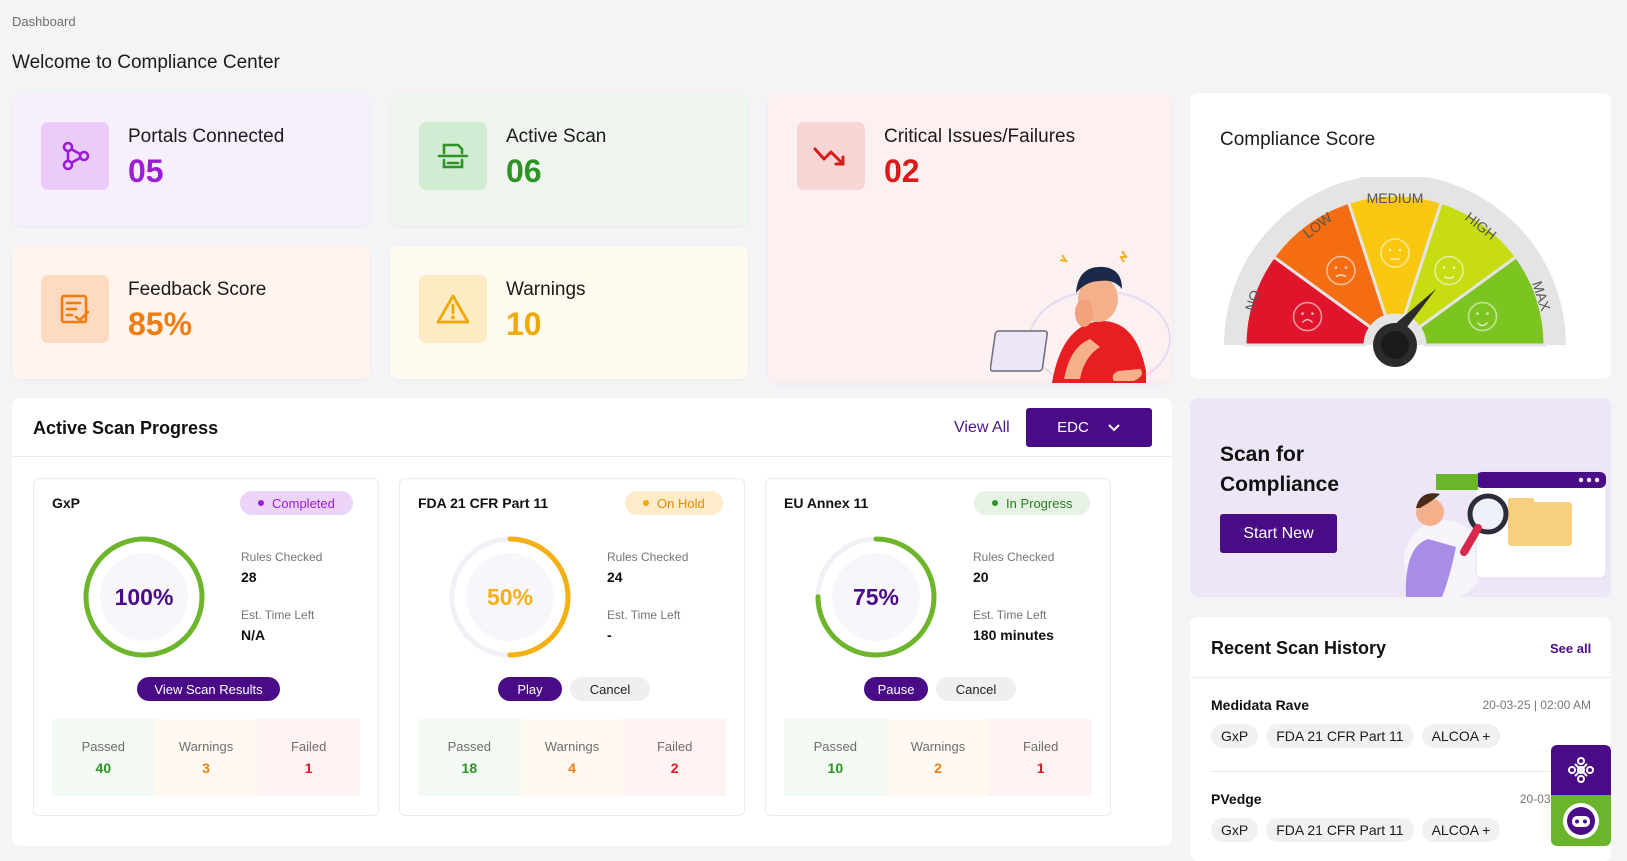 The image size is (1627, 861). I want to click on portals-connected-card: Portals Connected 05, so click(191, 159).